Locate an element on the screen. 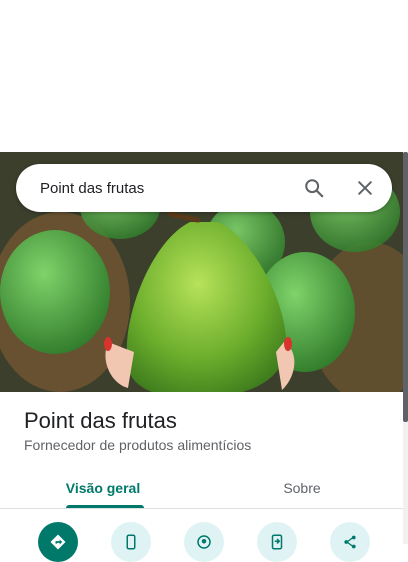 The image size is (408, 562). directions-button is located at coordinates (58, 542).